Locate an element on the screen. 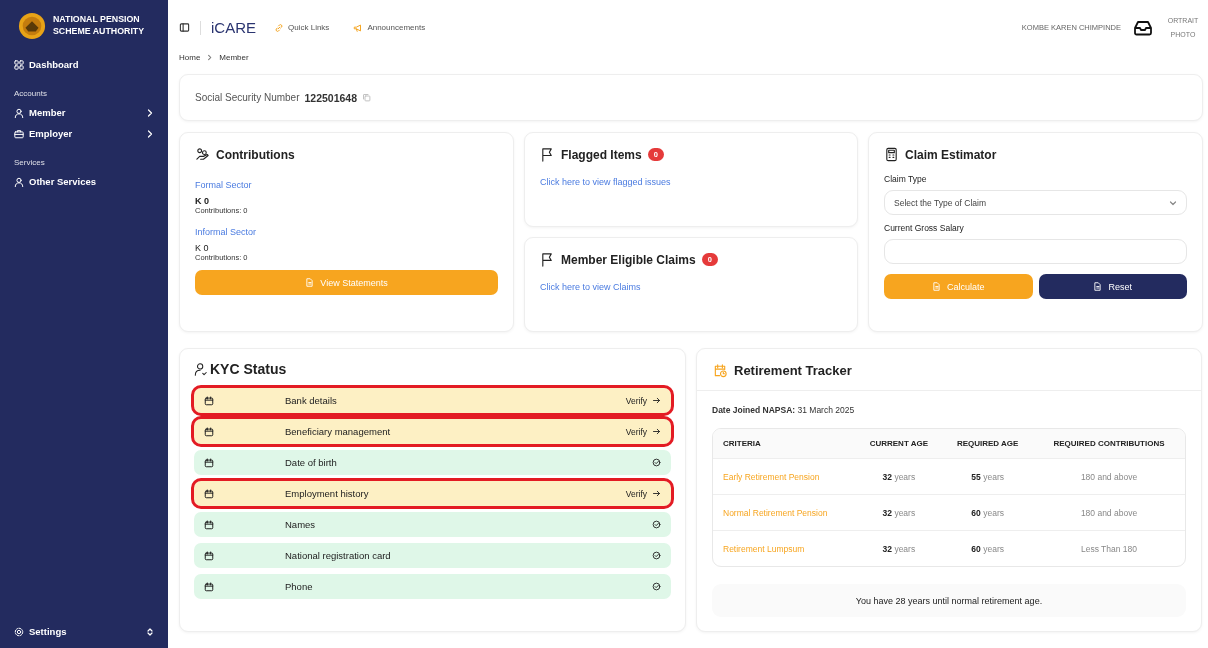 This screenshot has width=1208, height=648. sector-link: Formal Sector is located at coordinates (346, 185).